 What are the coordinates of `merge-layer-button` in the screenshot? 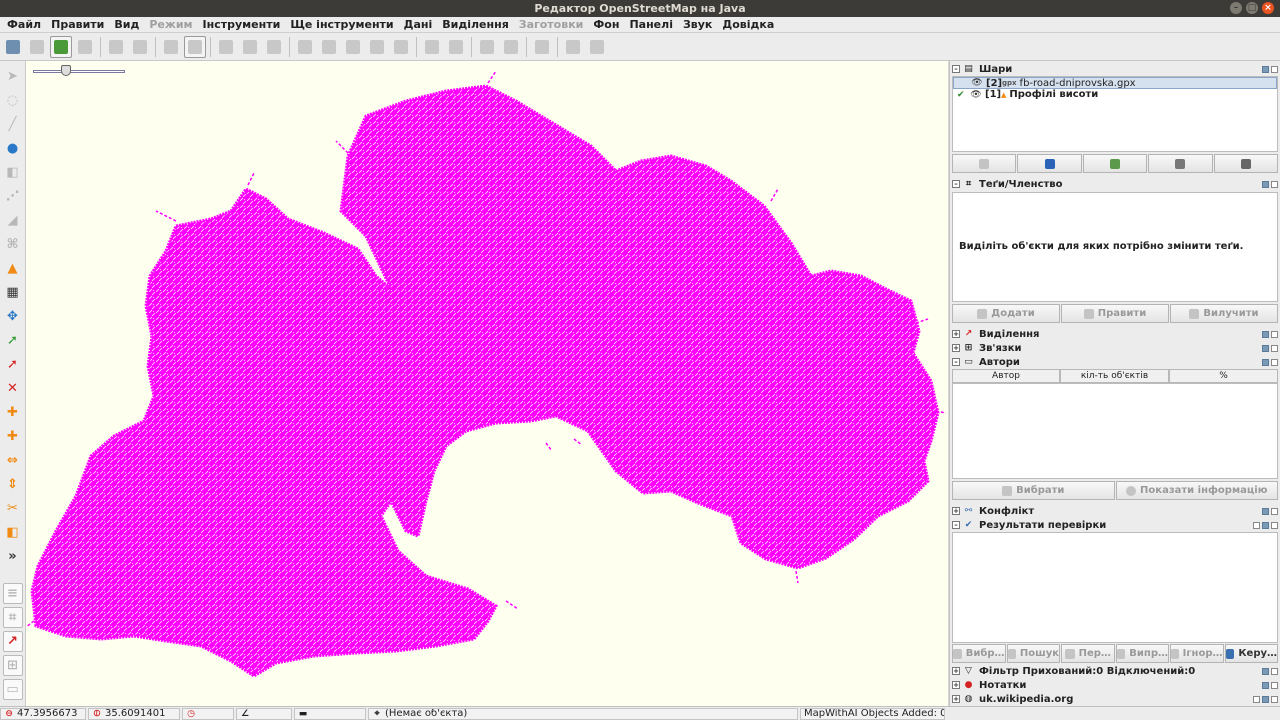 It's located at (1115, 163).